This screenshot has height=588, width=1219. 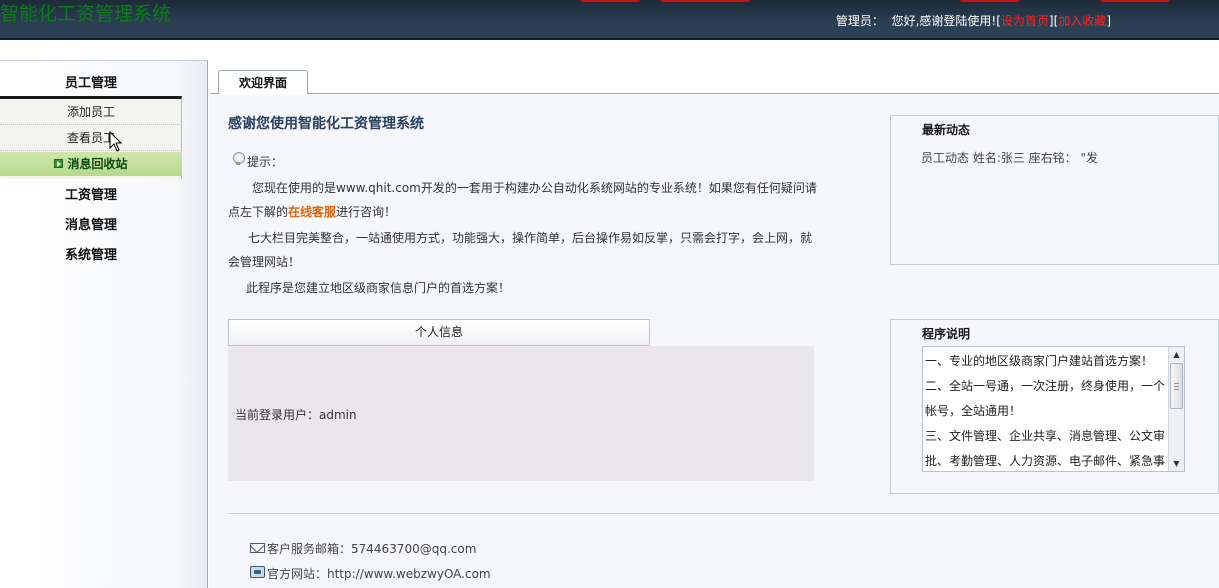 I want to click on scroll-down-icon: ▼, so click(x=1176, y=463).